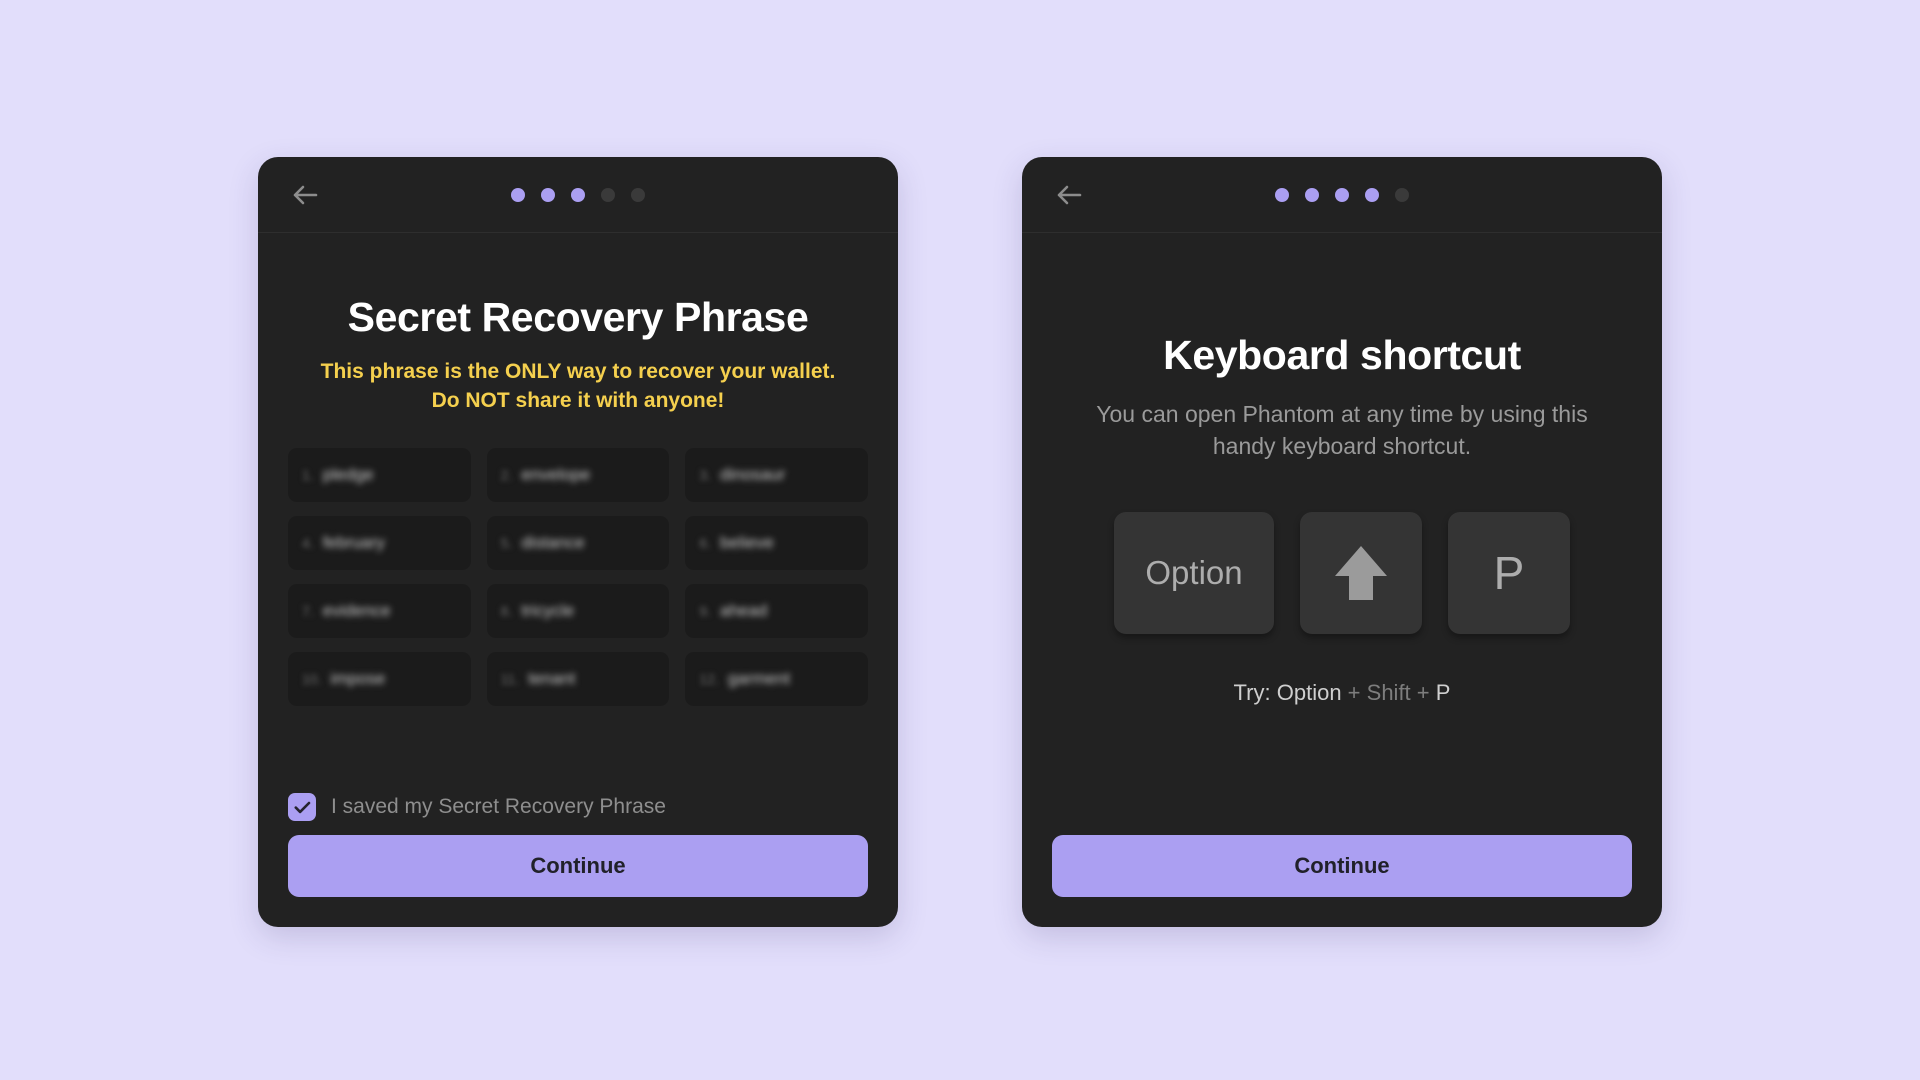  I want to click on step-dots-right, so click(1342, 194).